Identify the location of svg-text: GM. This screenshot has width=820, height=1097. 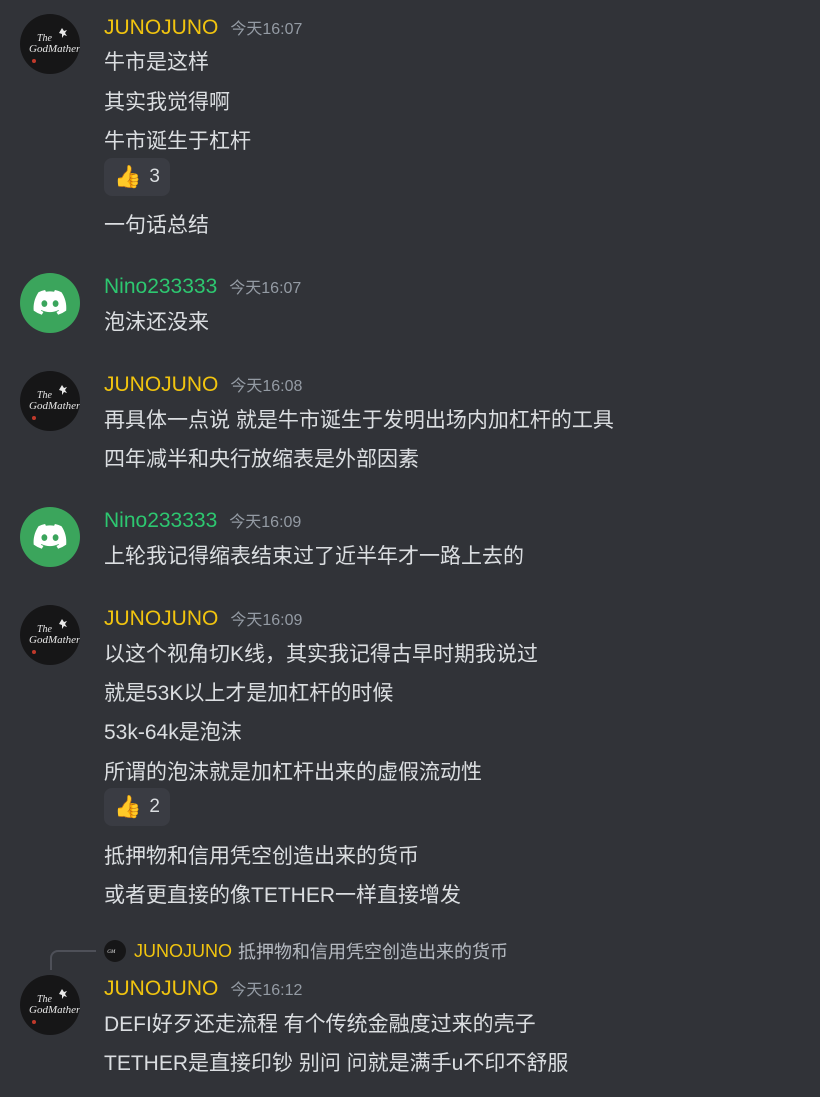
(111, 952).